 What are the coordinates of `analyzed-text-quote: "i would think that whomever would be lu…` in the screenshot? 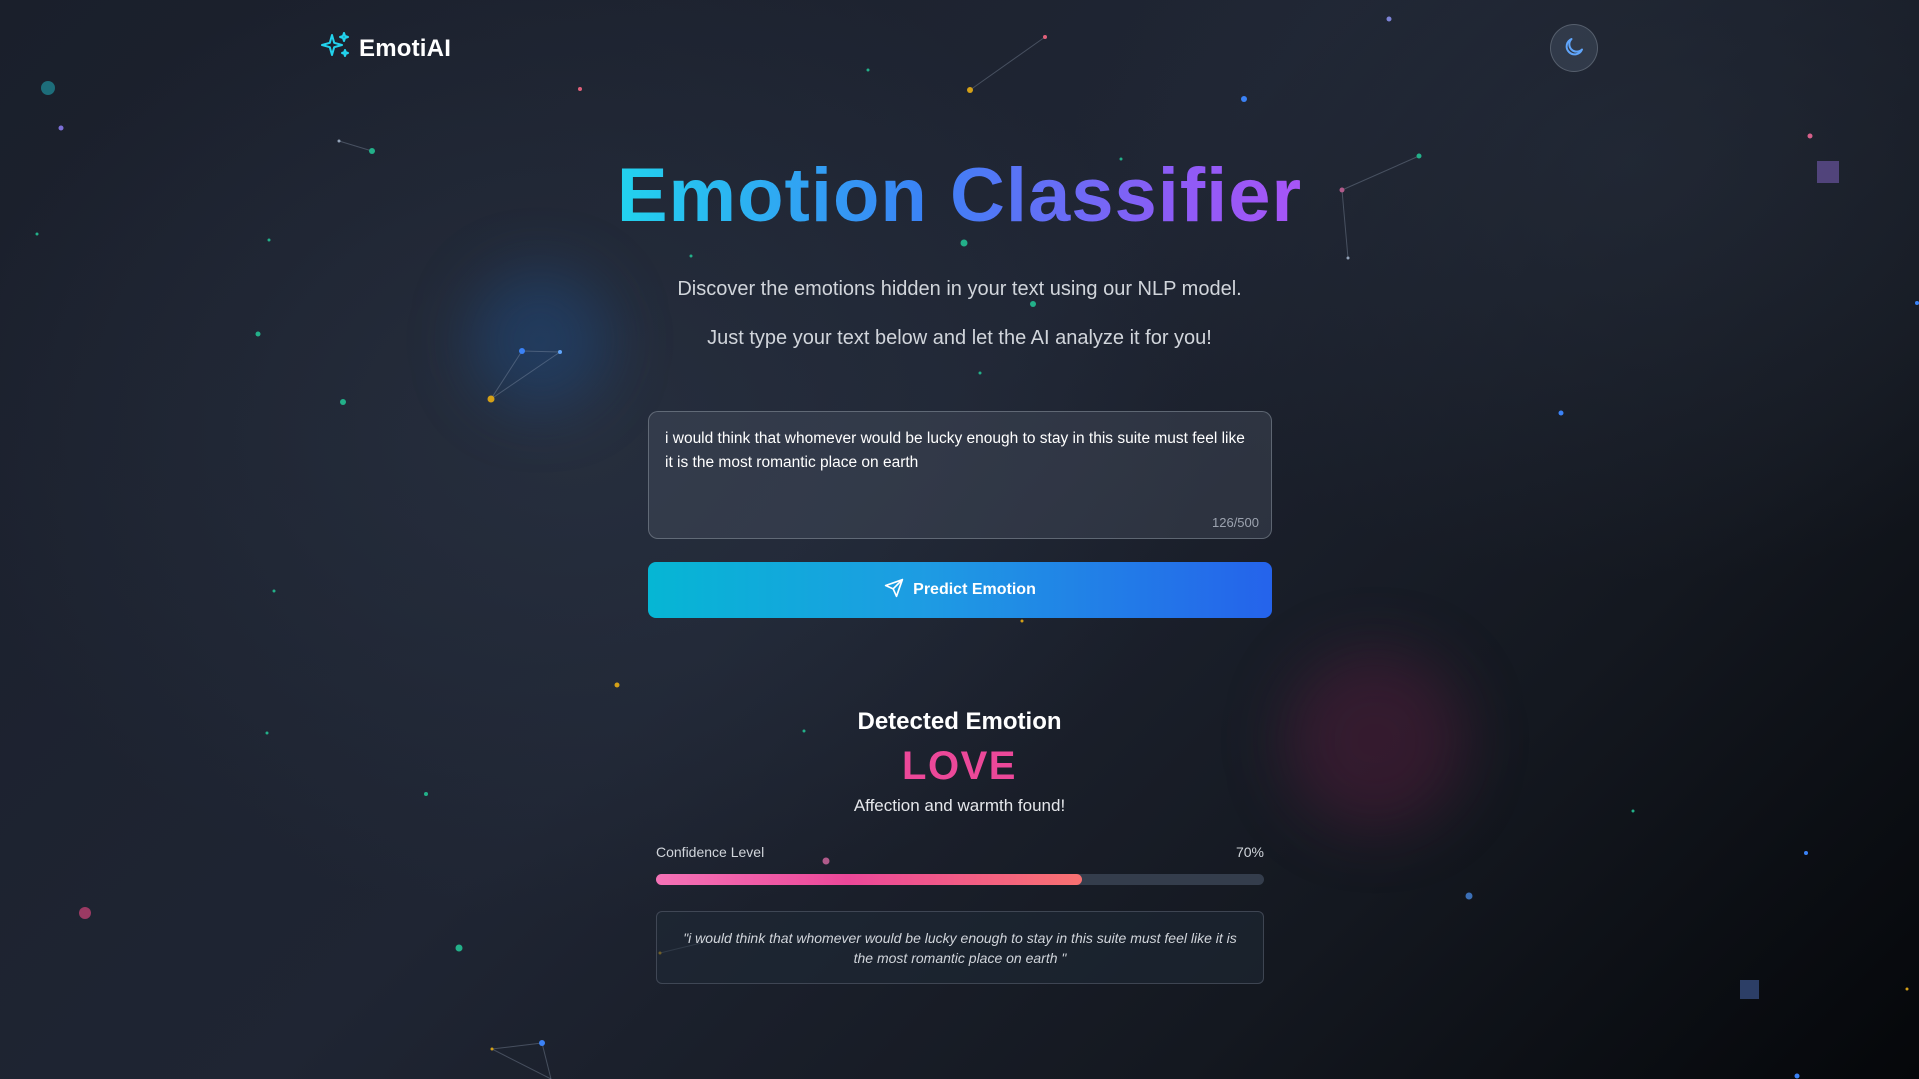 It's located at (960, 947).